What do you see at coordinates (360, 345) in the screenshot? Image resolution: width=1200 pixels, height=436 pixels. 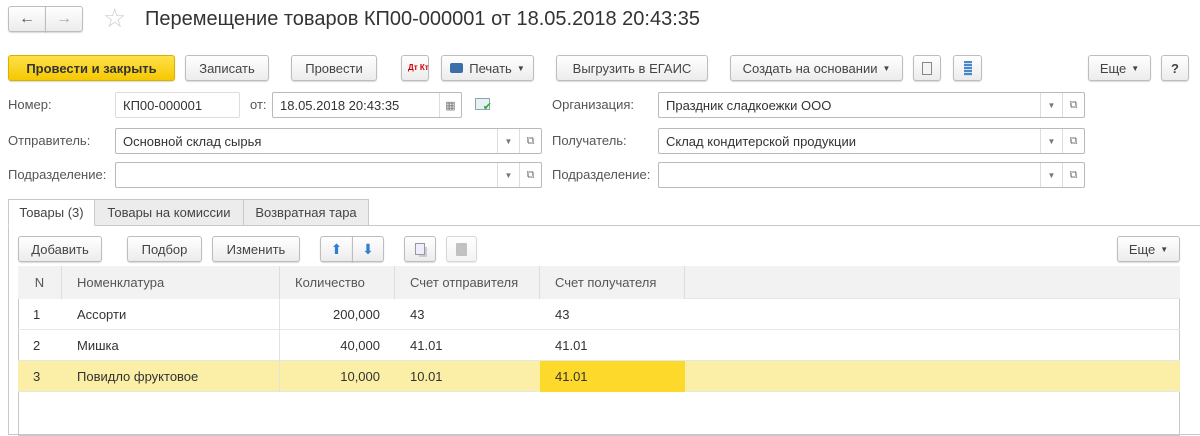 I see `cell-qty: 40,000` at bounding box center [360, 345].